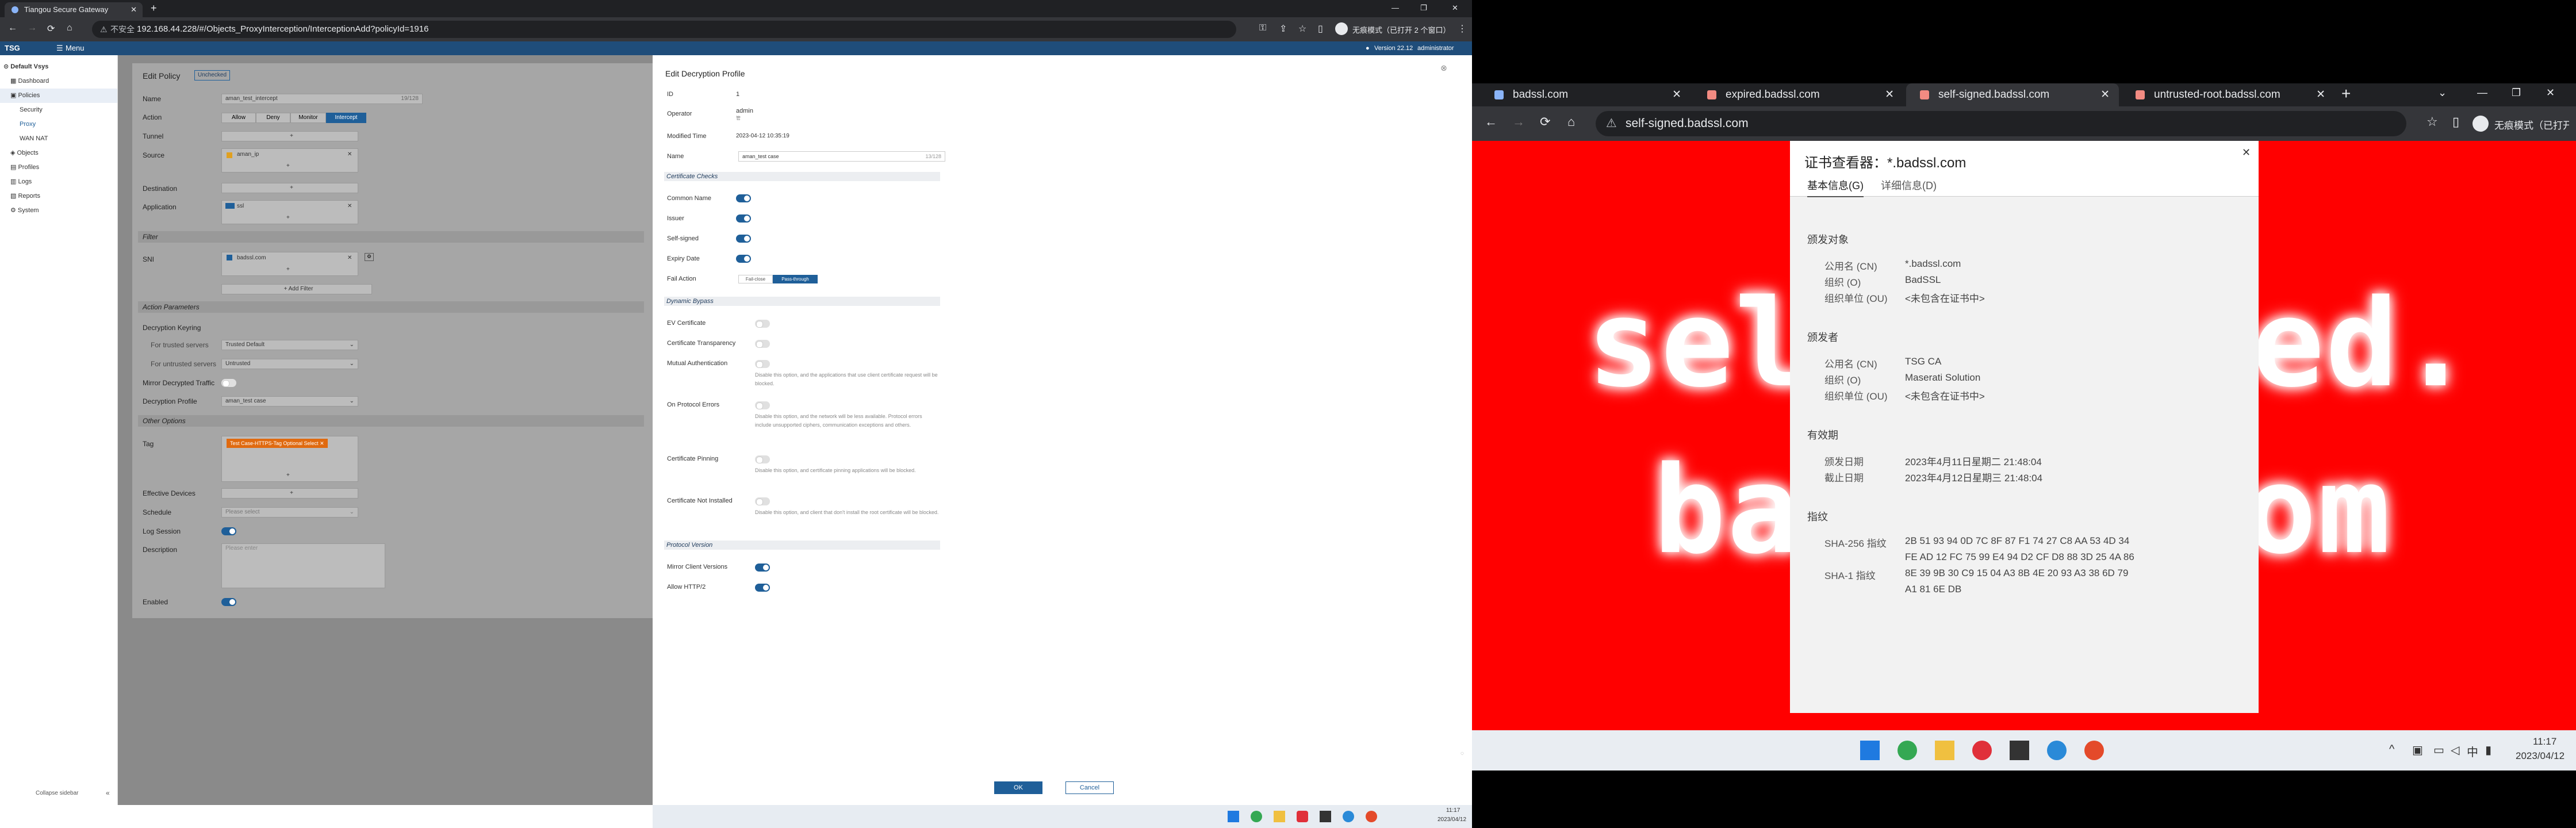  What do you see at coordinates (74, 9) in the screenshot?
I see `left-browser-tab: Tiangou Secure Gateway ✕` at bounding box center [74, 9].